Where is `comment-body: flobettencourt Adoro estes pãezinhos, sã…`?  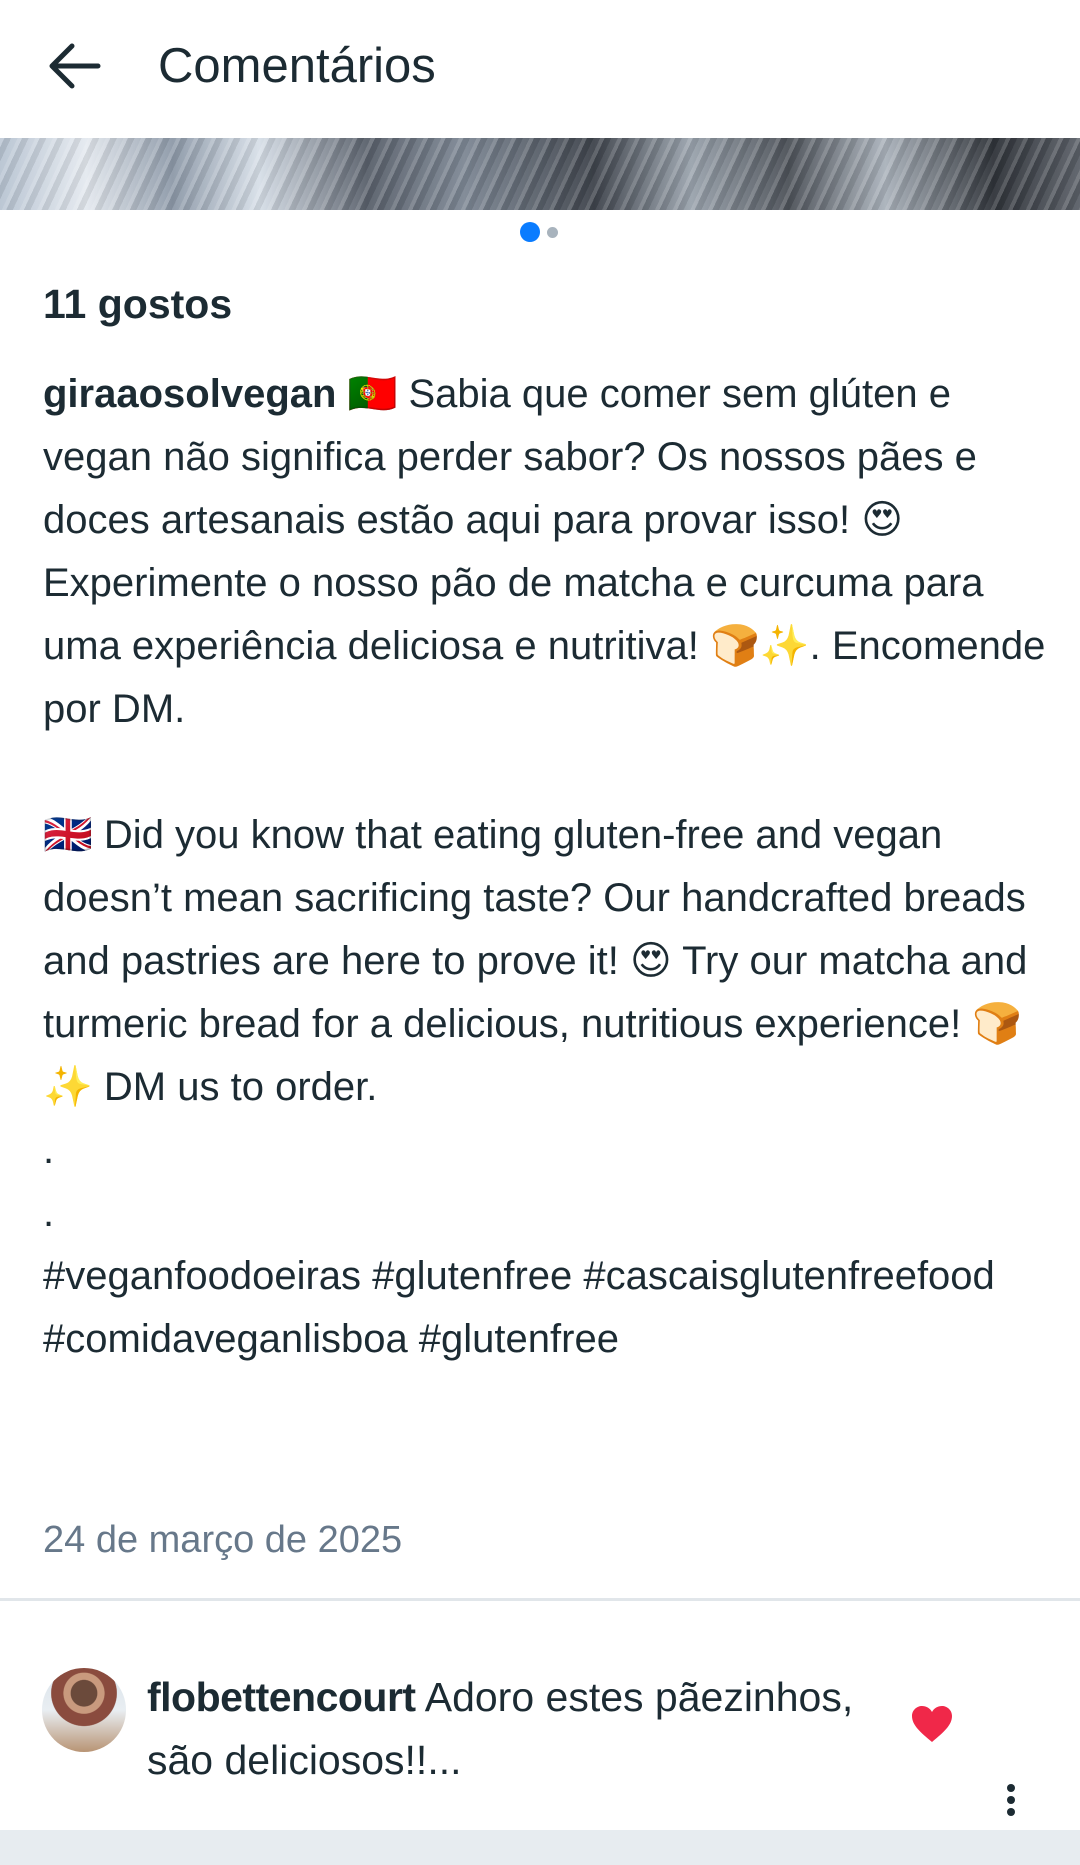 comment-body: flobettencourt Adoro estes pãezinhos, sã… is located at coordinates (537, 1729).